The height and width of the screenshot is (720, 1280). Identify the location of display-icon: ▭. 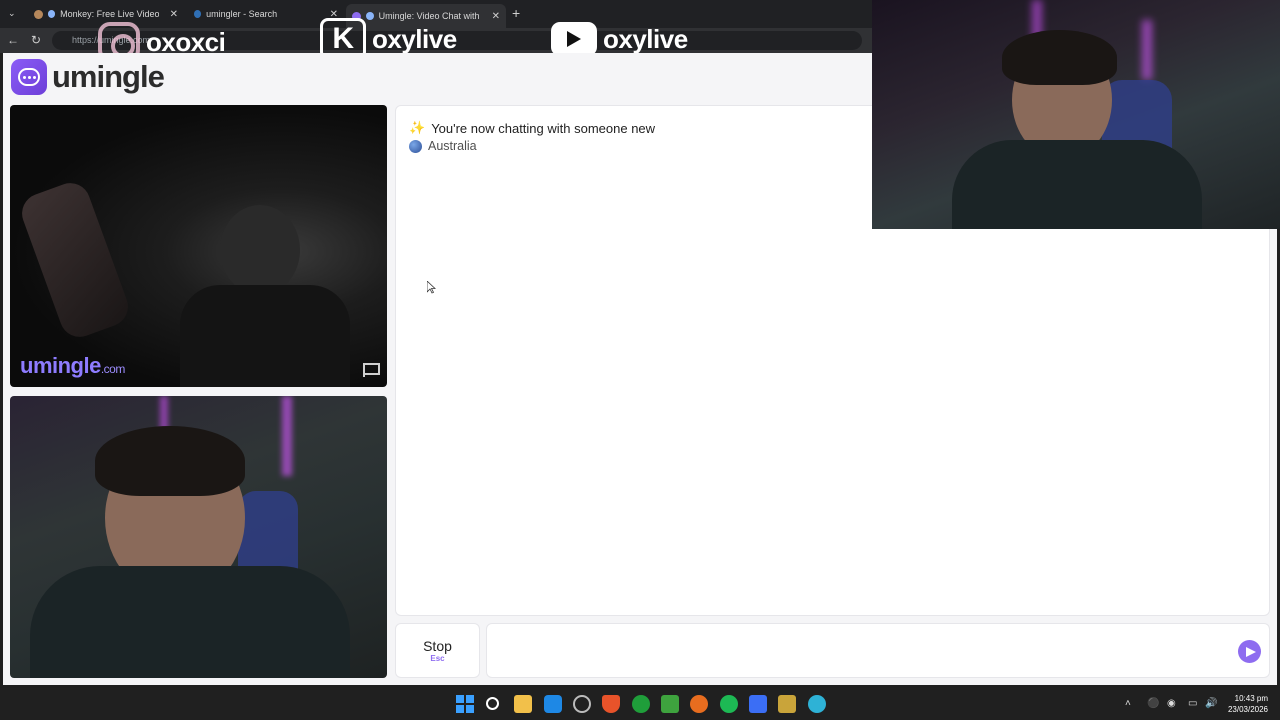
(1192, 703).